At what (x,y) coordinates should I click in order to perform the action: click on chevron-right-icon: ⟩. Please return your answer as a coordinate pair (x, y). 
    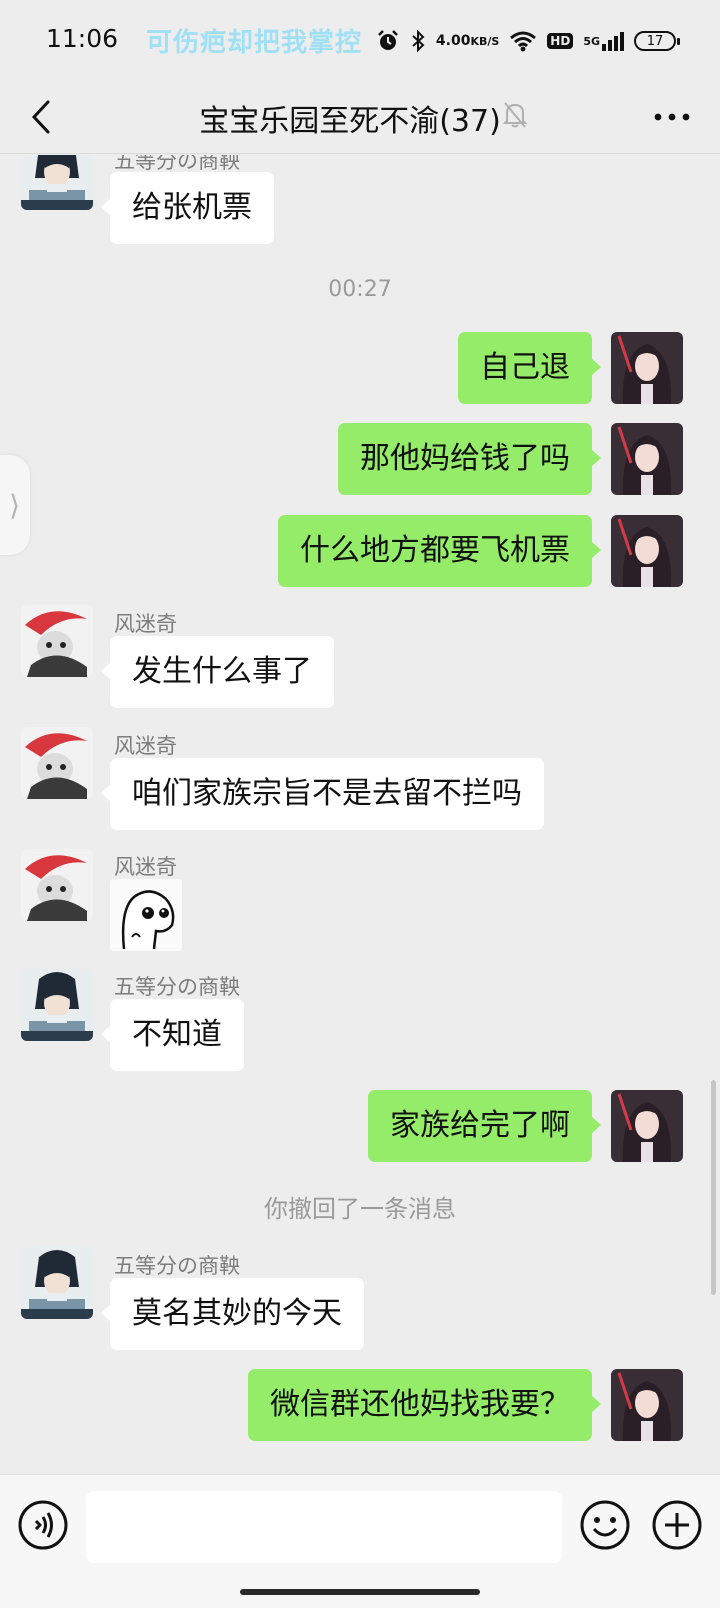
    Looking at the image, I should click on (14, 505).